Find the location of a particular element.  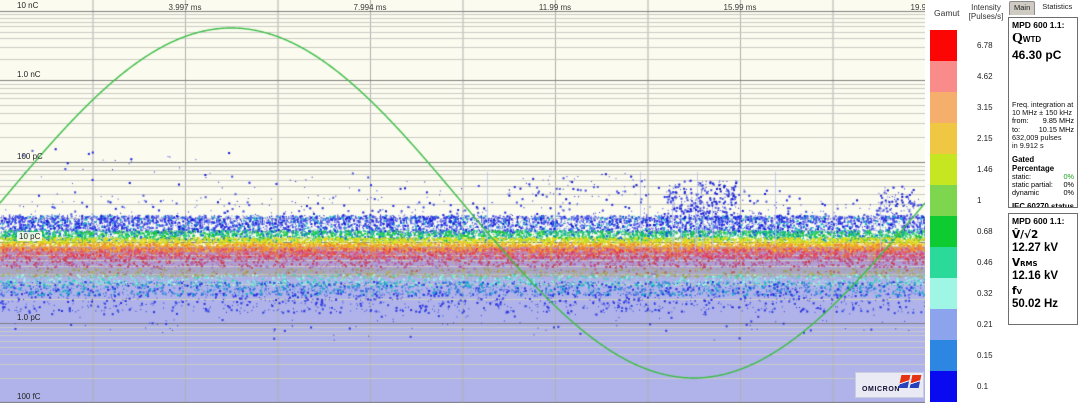

intensity-title-line1: Intensity is located at coordinates (986, 7).